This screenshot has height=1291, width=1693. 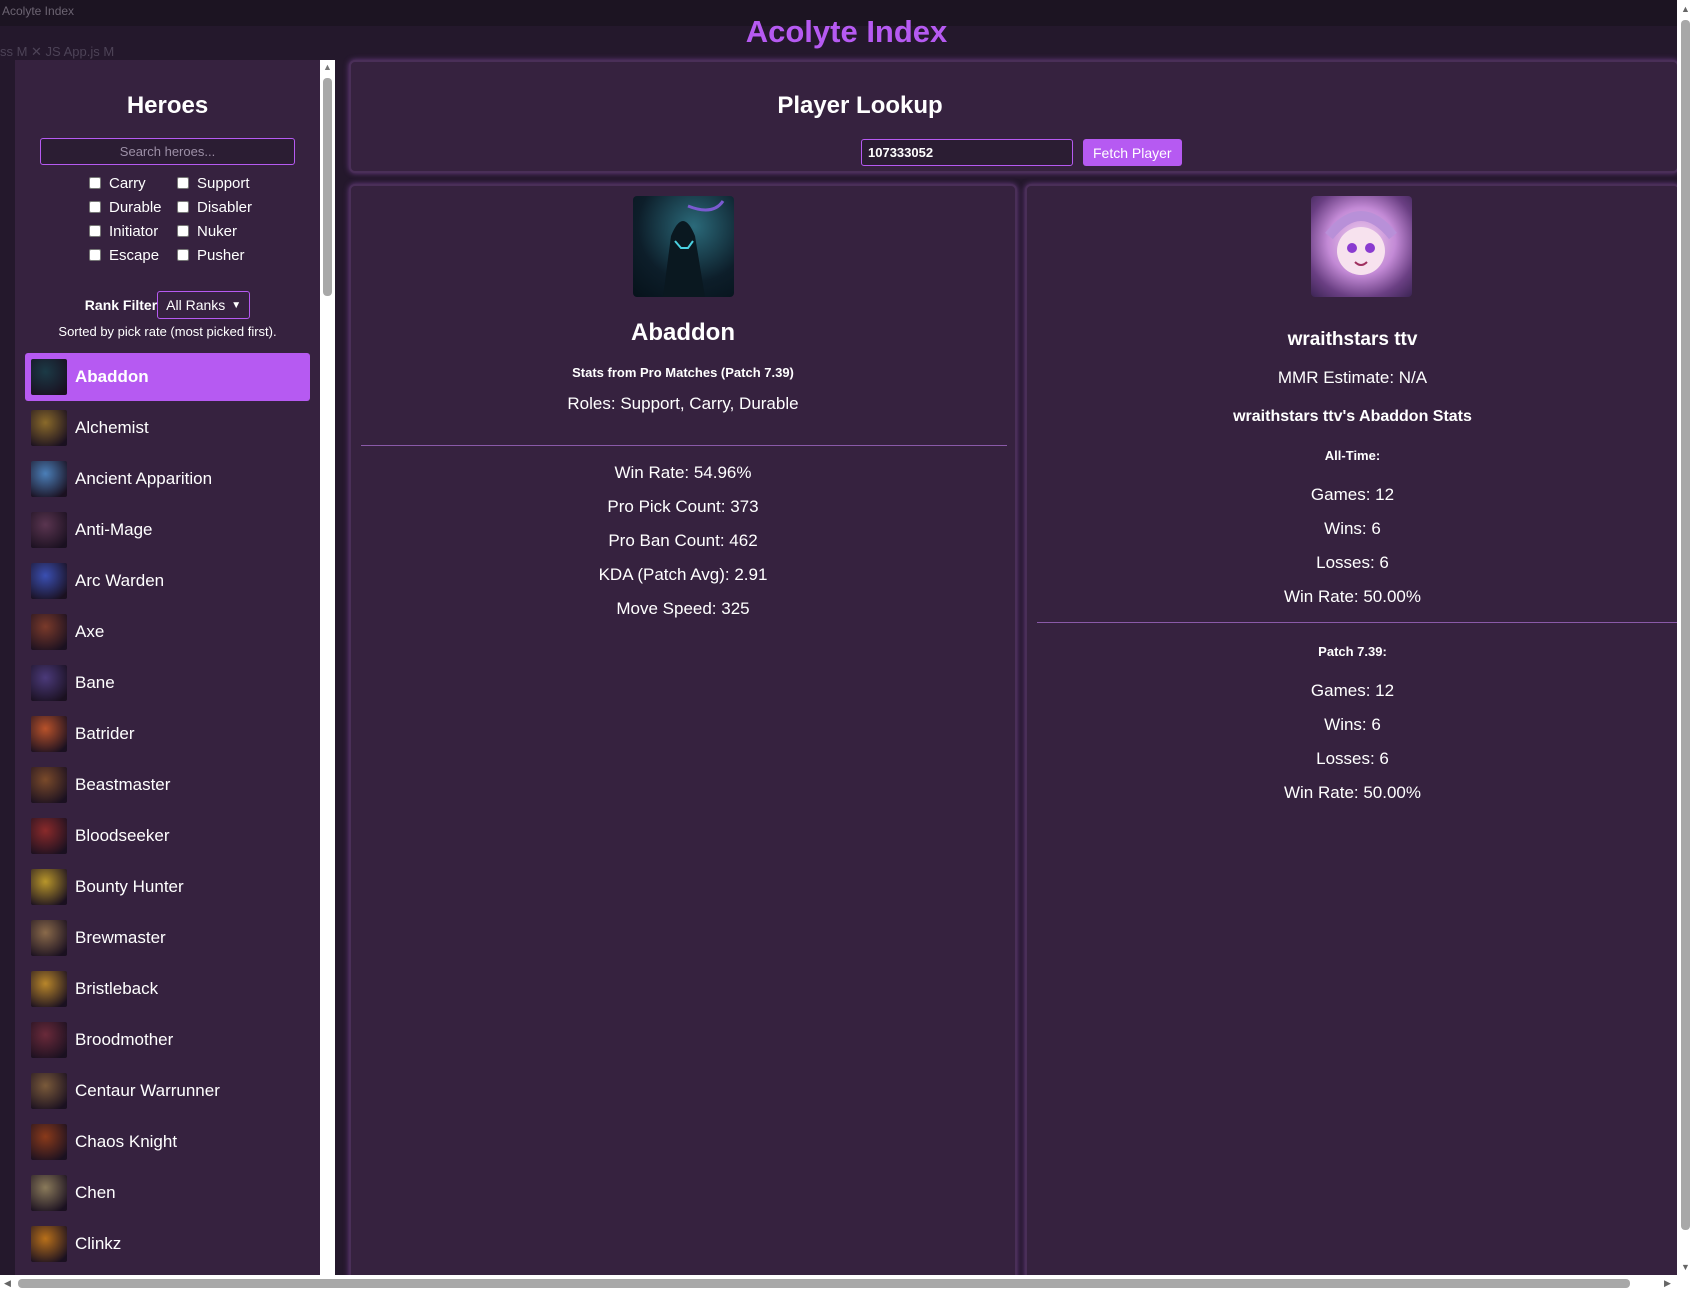 What do you see at coordinates (684, 445) in the screenshot?
I see `divider` at bounding box center [684, 445].